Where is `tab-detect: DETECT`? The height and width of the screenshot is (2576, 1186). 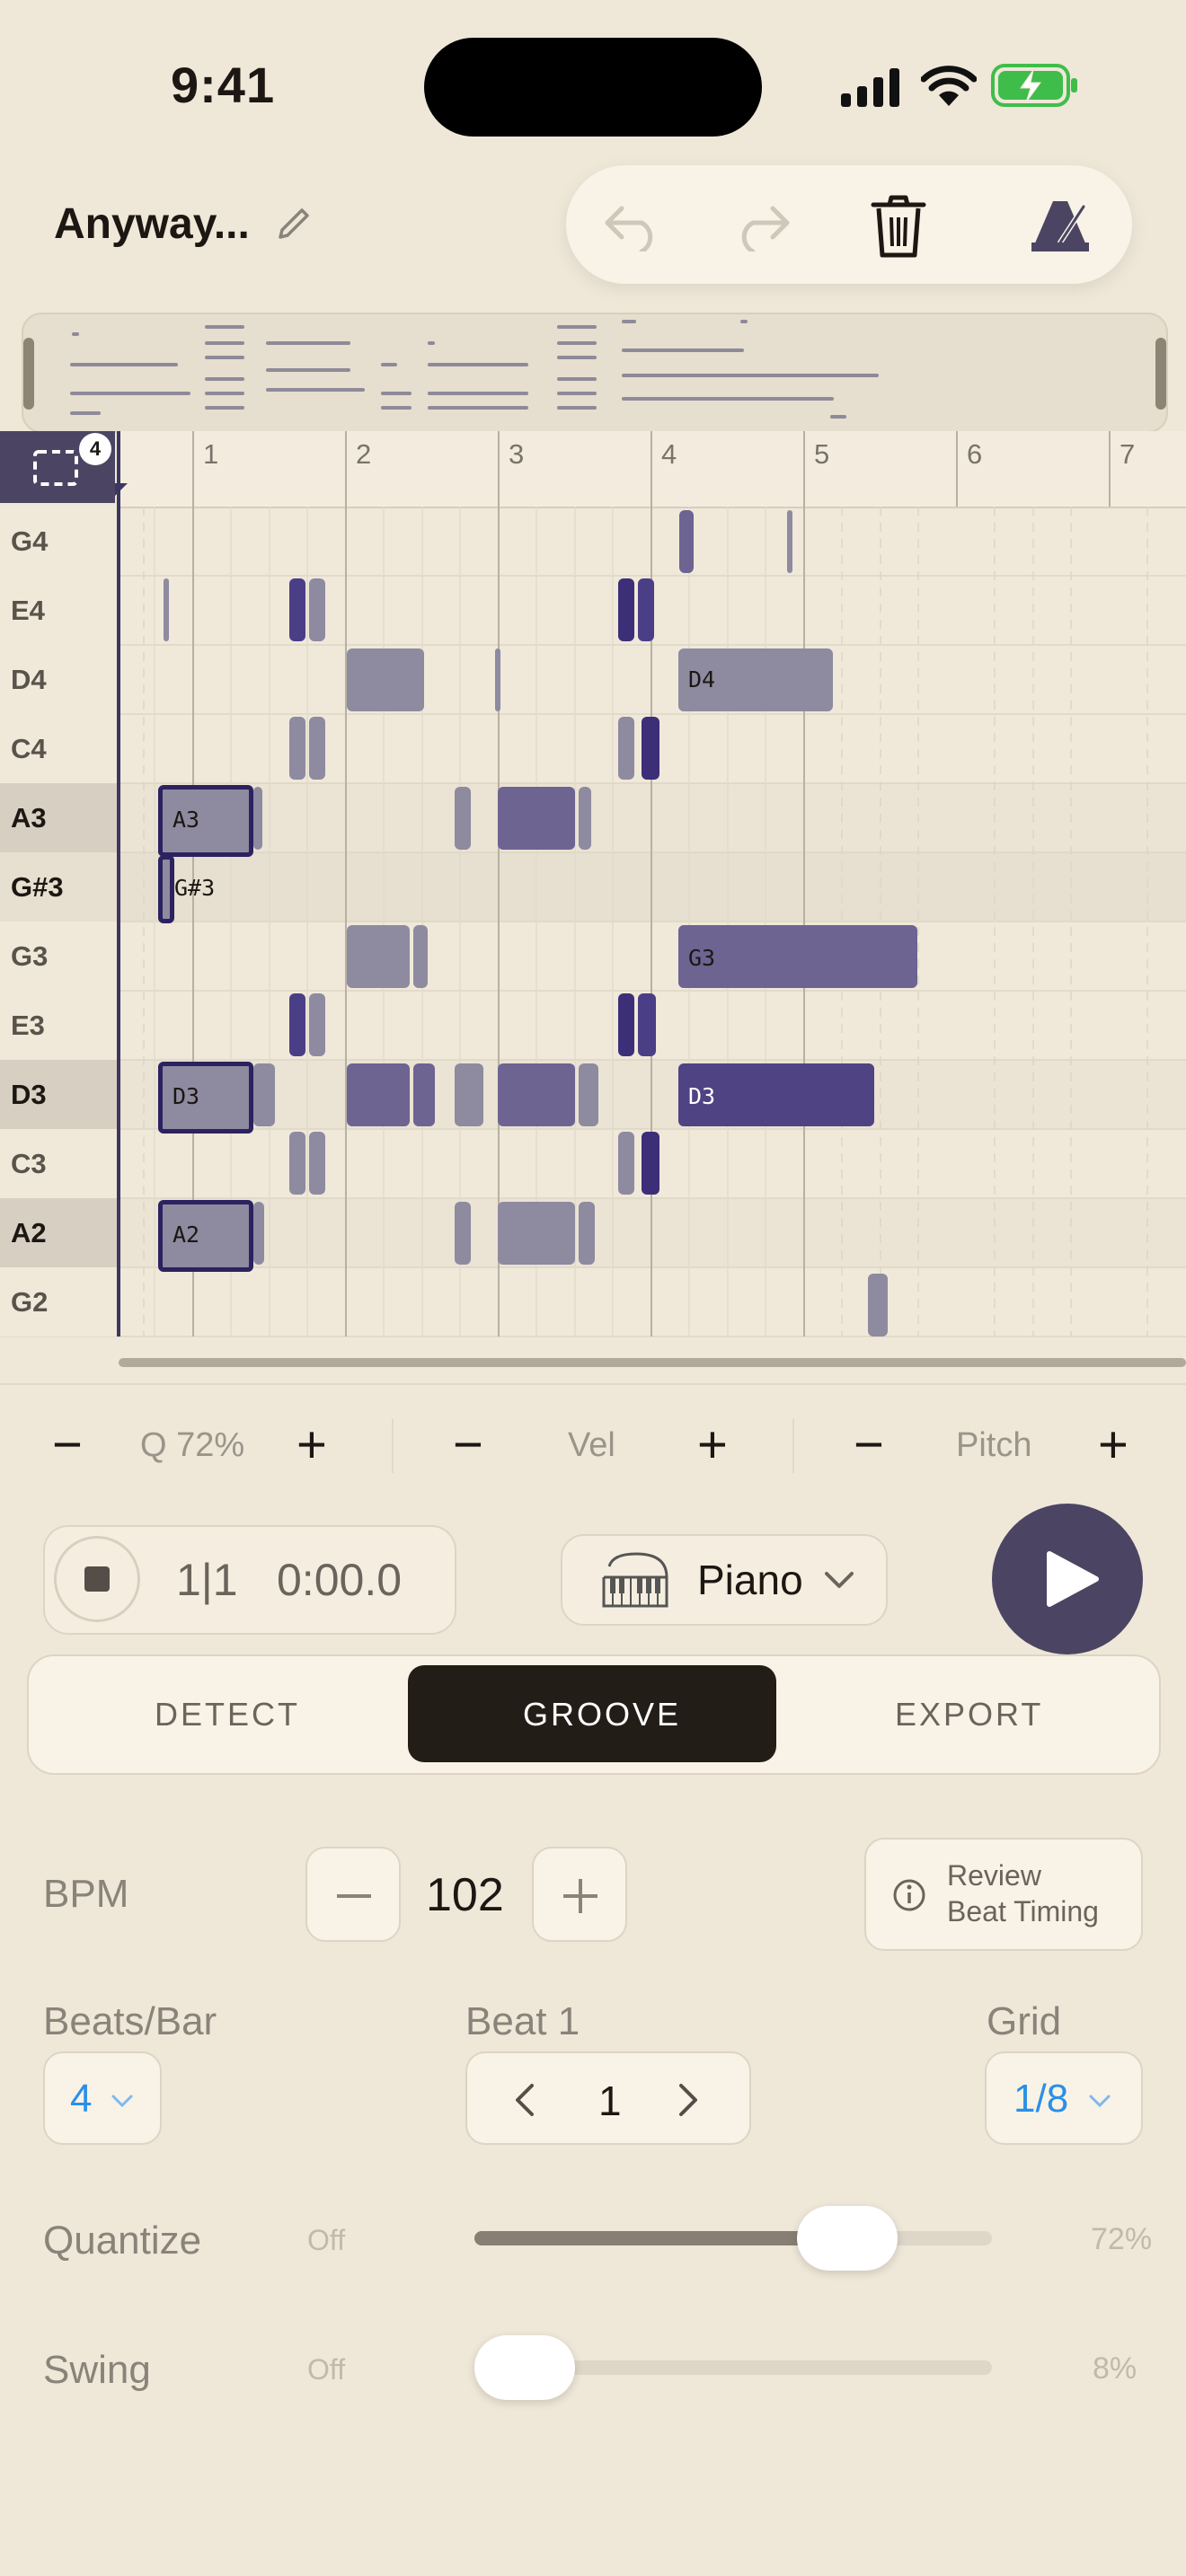
tab-detect: DETECT is located at coordinates (227, 1715).